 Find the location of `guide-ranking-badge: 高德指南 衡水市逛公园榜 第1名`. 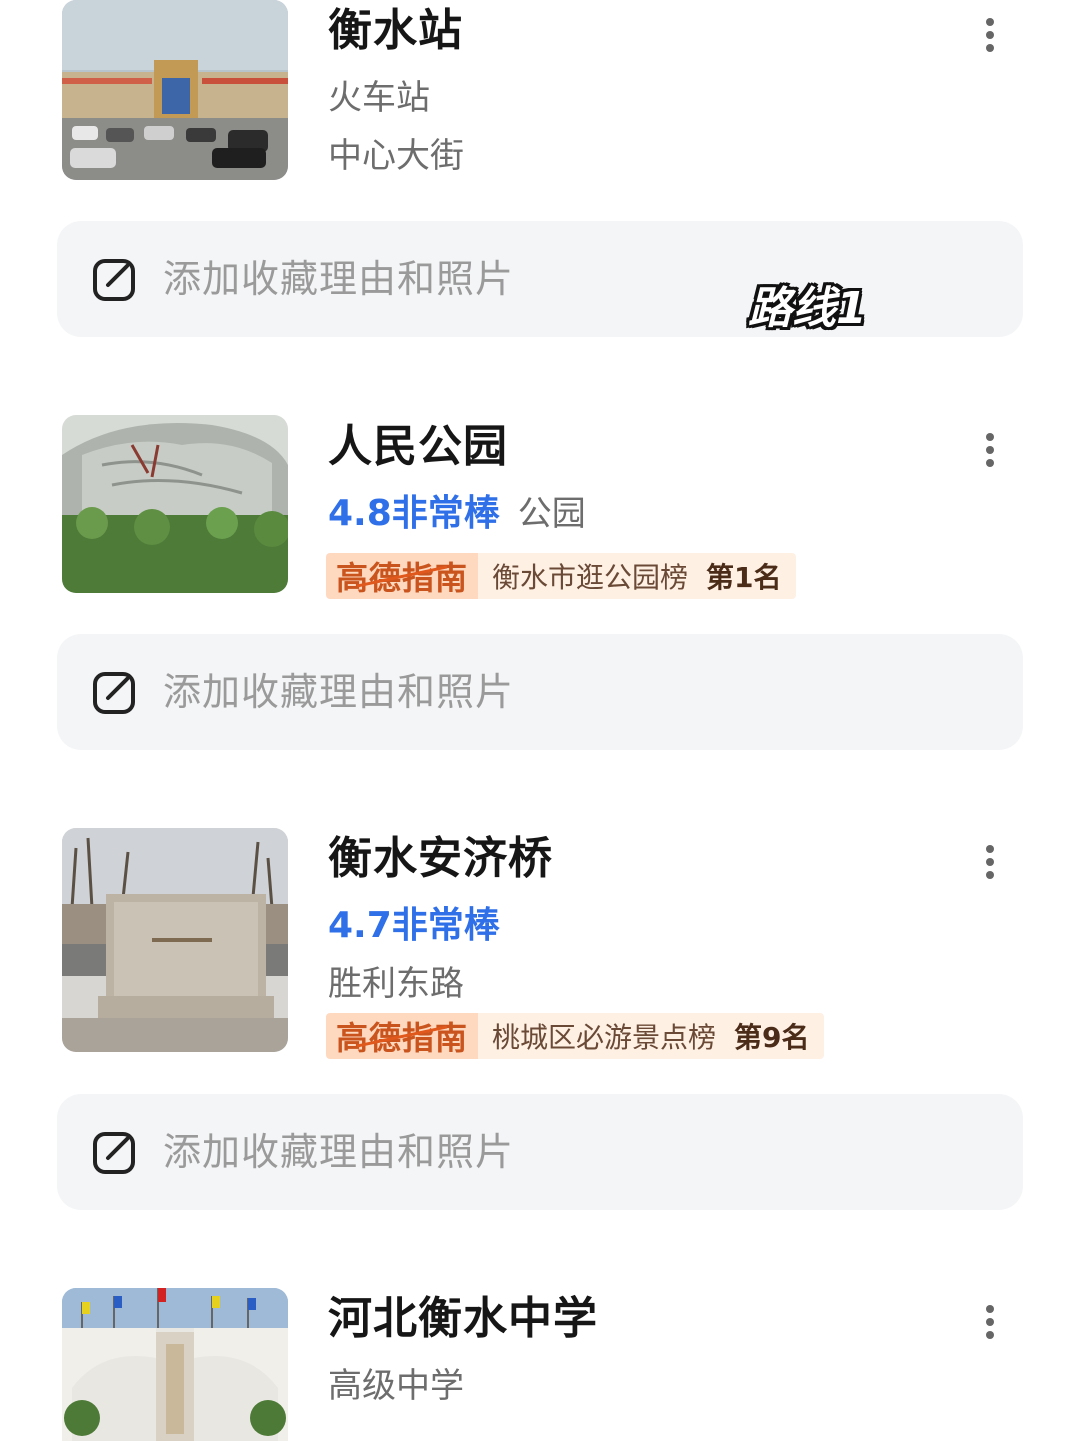

guide-ranking-badge: 高德指南 衡水市逛公园榜 第1名 is located at coordinates (561, 576).